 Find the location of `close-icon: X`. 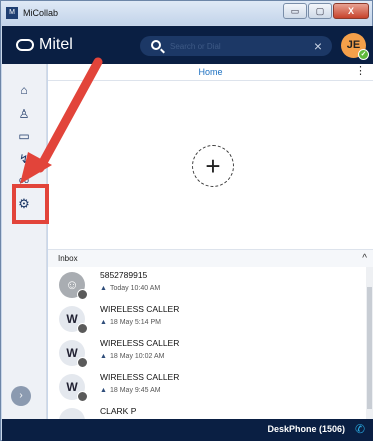

close-icon: X is located at coordinates (351, 11).